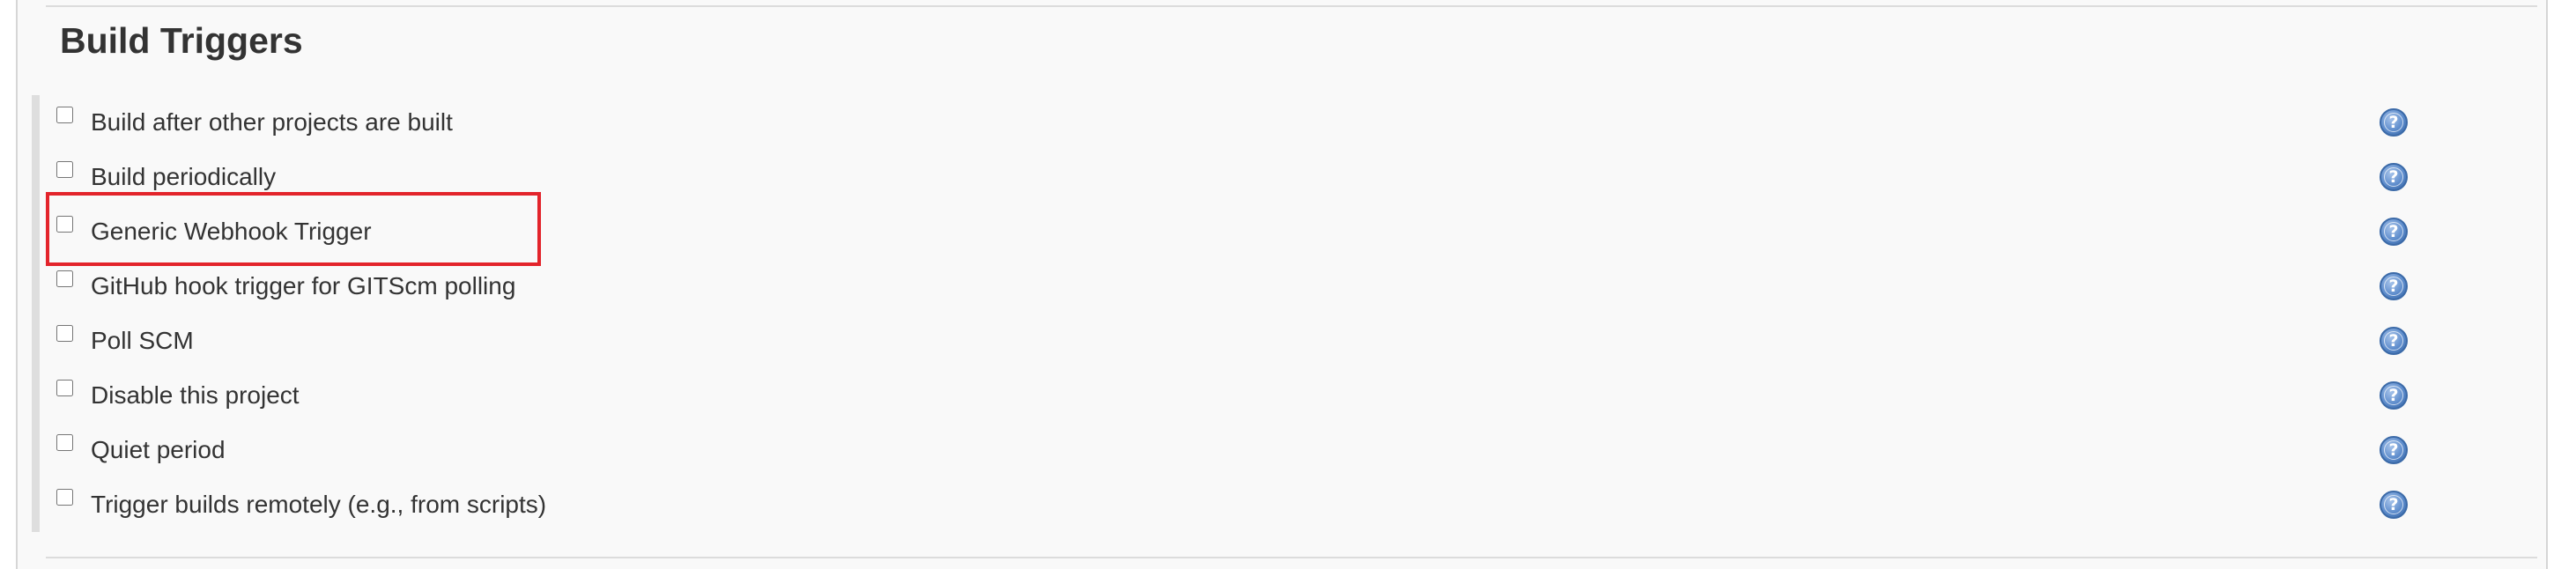 The height and width of the screenshot is (569, 2576). Describe the element at coordinates (1248, 231) in the screenshot. I see `trigger-row-generic-webhook: Generic Webhook Trigger ?` at that location.